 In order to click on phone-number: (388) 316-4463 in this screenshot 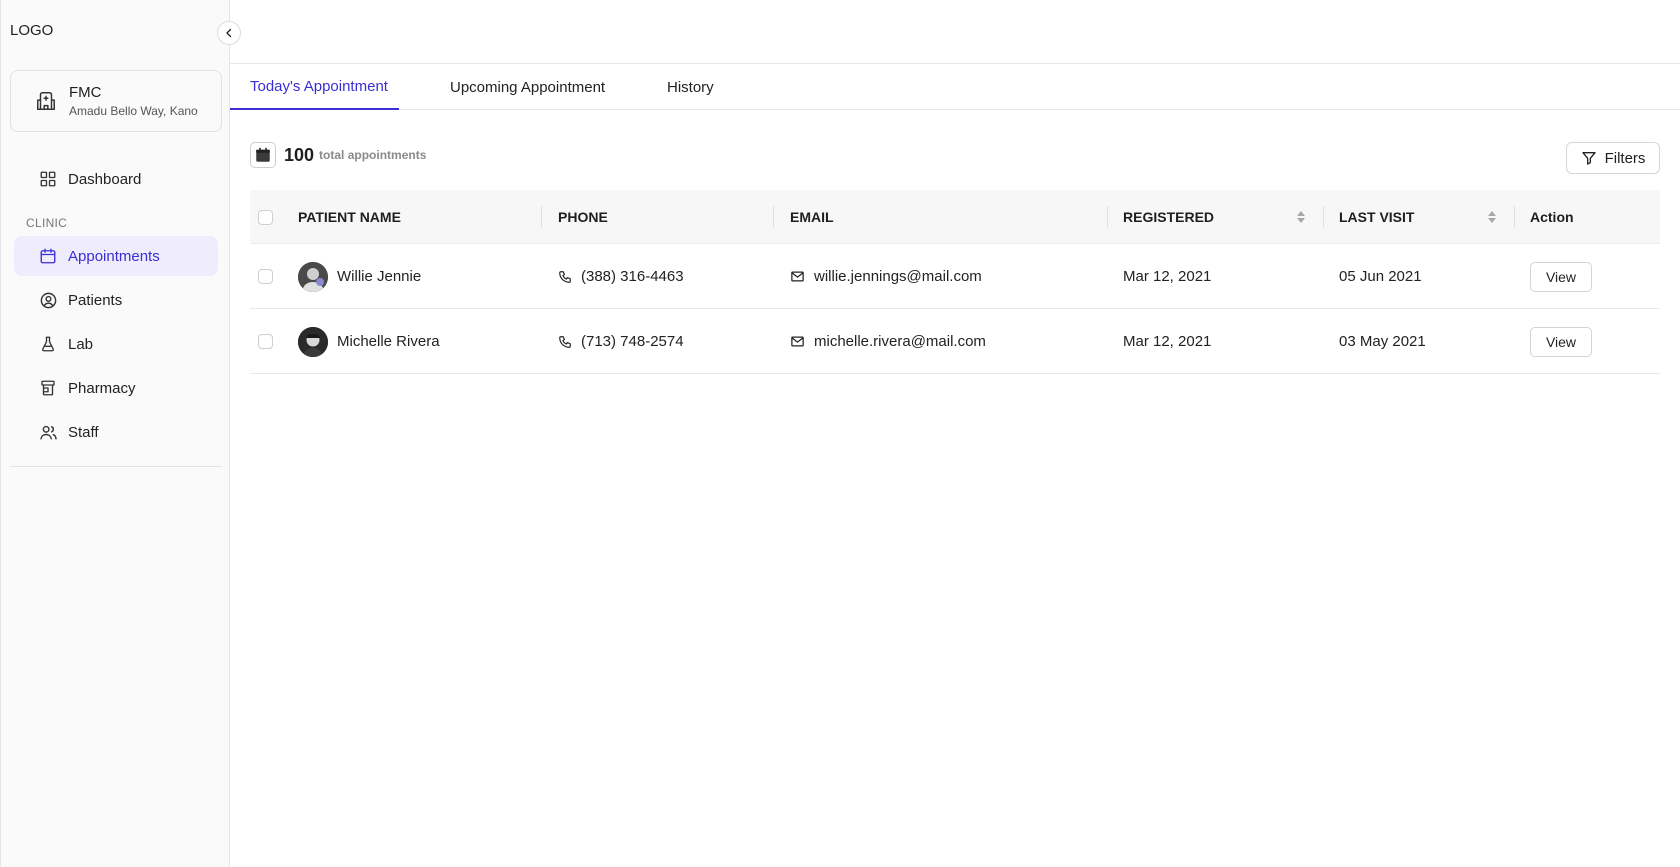, I will do `click(632, 276)`.